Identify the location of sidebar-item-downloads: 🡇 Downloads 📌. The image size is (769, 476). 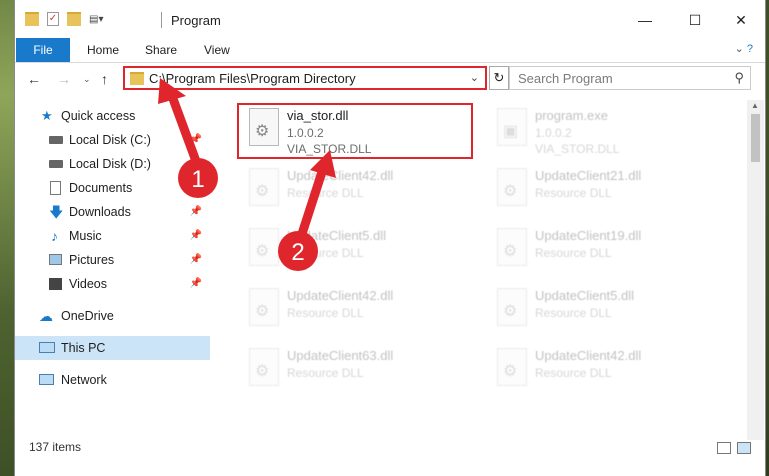
(112, 212).